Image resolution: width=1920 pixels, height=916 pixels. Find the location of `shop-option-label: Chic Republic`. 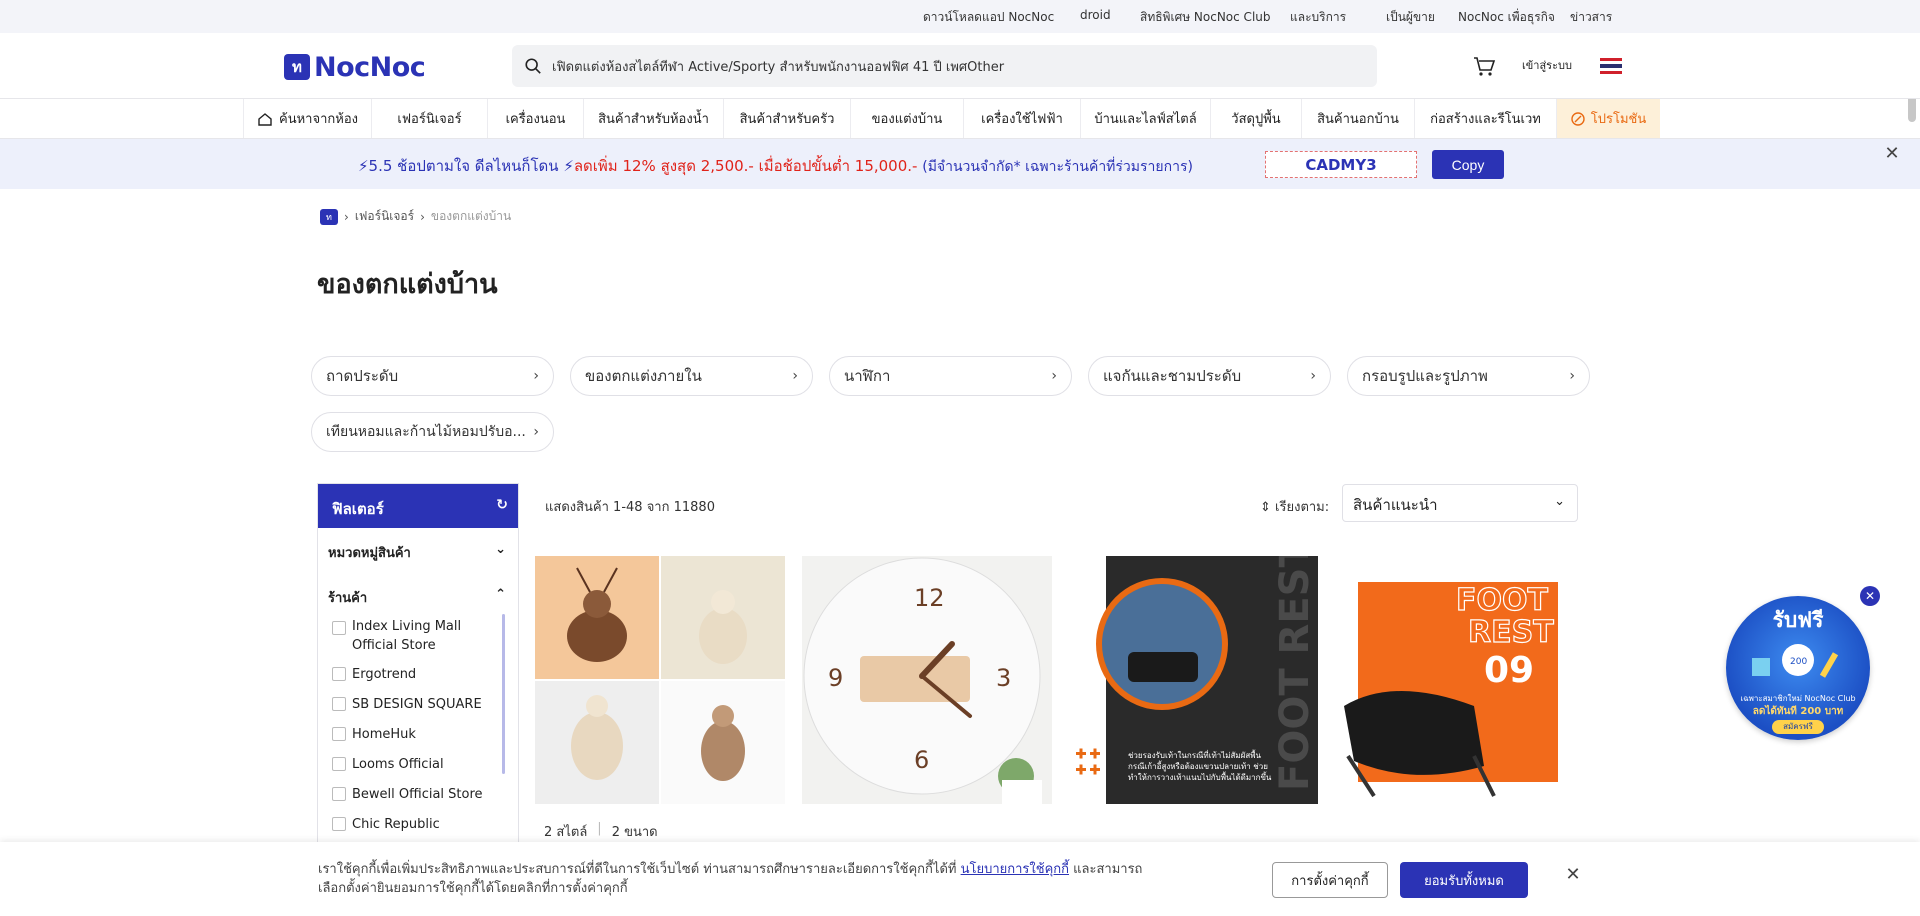

shop-option-label: Chic Republic is located at coordinates (396, 824).